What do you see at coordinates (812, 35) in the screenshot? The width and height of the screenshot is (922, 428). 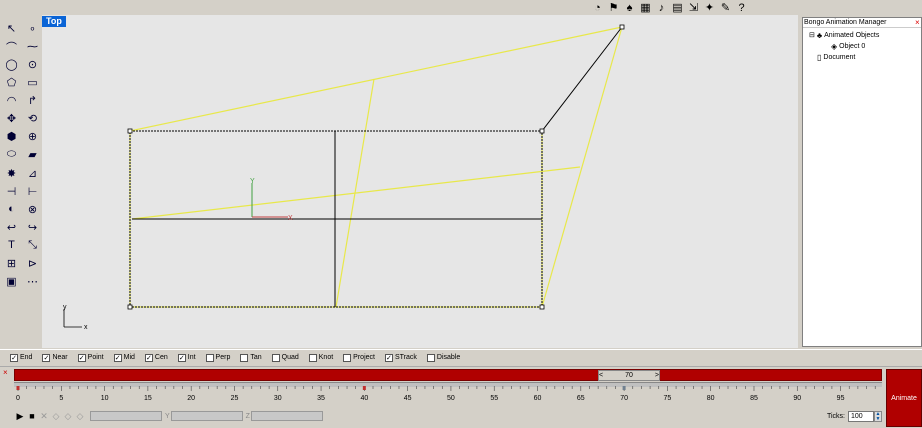 I see `collapse-icon: ⊟` at bounding box center [812, 35].